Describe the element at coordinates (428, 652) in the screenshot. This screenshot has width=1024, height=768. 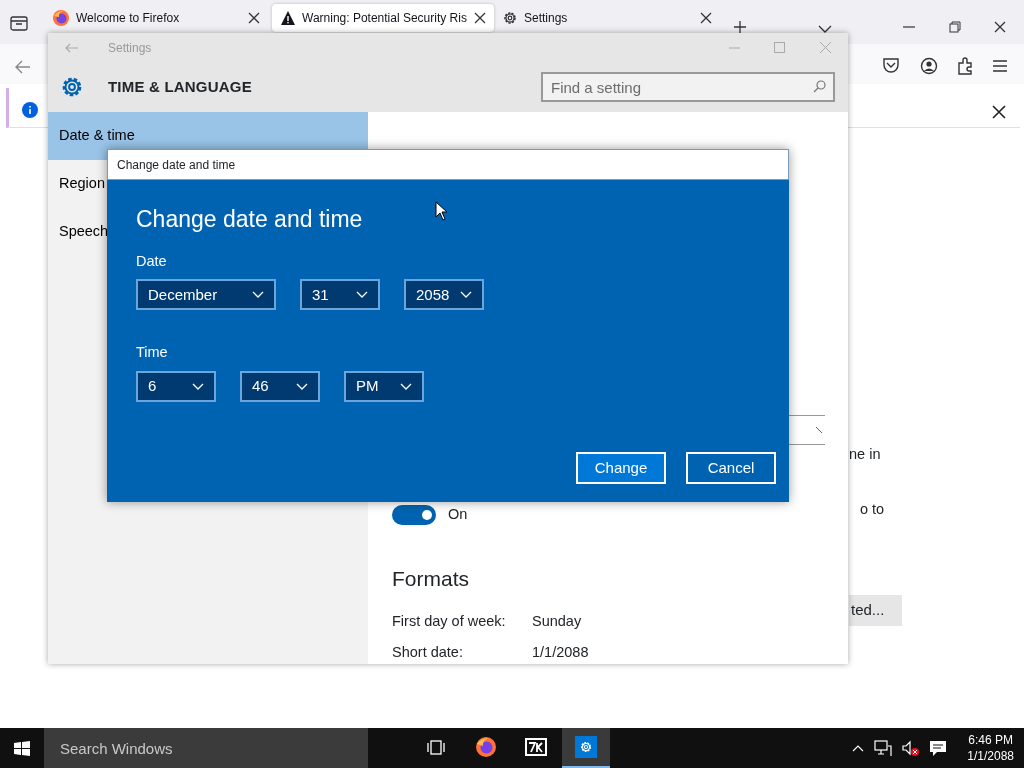
I see `format-label: Short date:` at that location.